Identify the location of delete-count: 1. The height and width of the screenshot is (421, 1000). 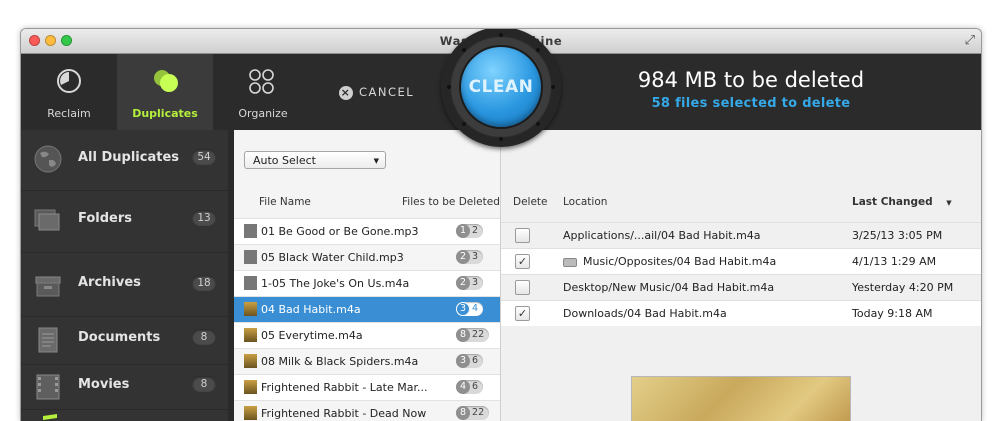
(463, 231).